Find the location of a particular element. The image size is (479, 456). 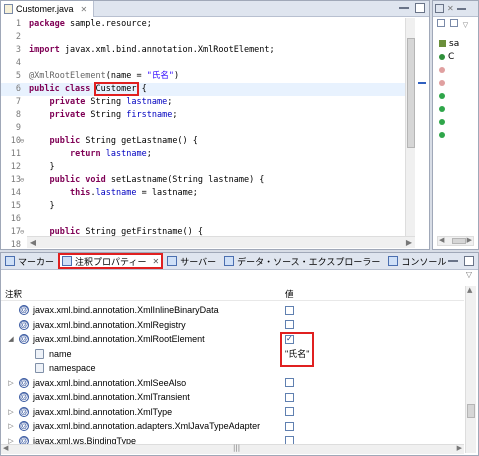

code-line: 4 is located at coordinates (203, 63).